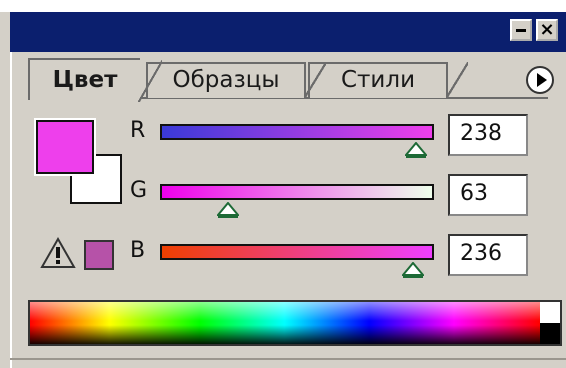 The image size is (566, 368). Describe the element at coordinates (415, 150) in the screenshot. I see `slider-thumb-r` at that location.